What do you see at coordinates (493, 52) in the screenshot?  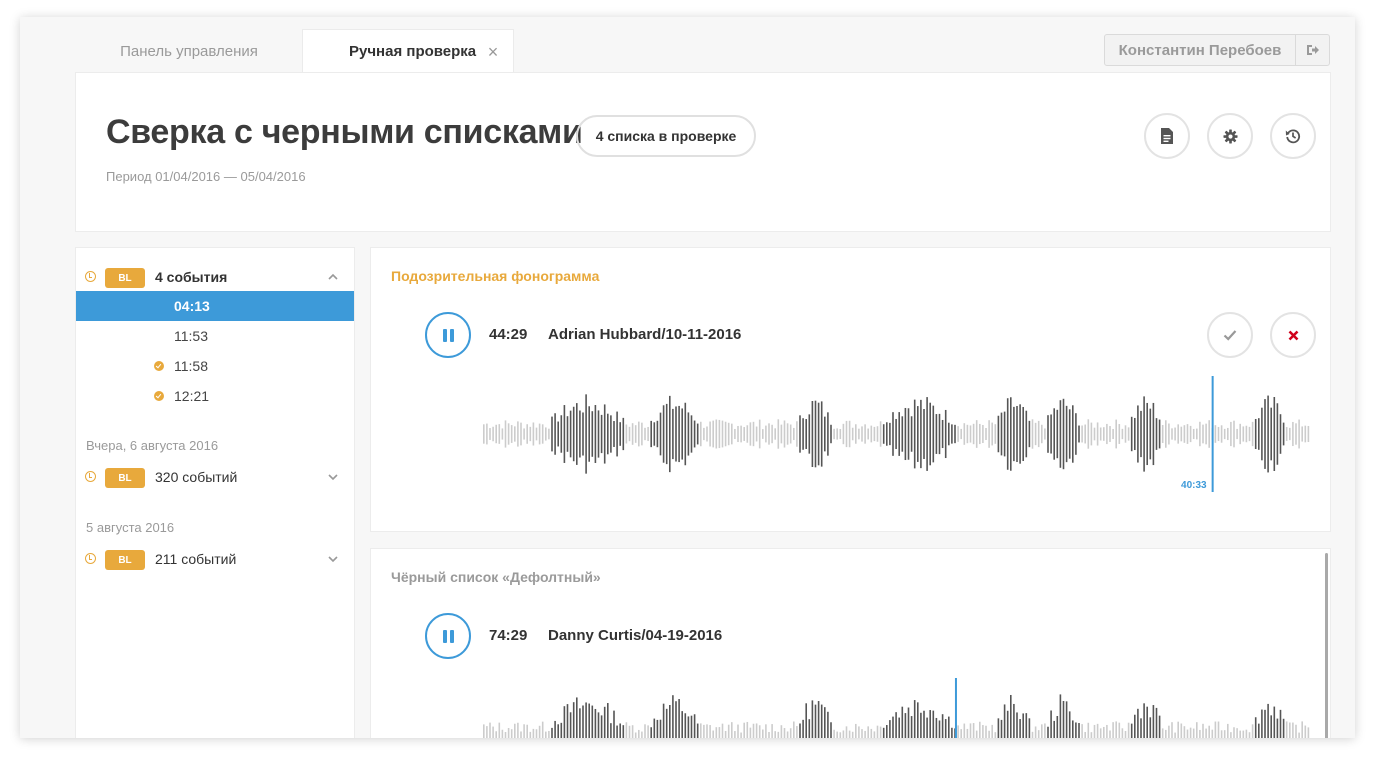 I see `tab-close-icon: ×` at bounding box center [493, 52].